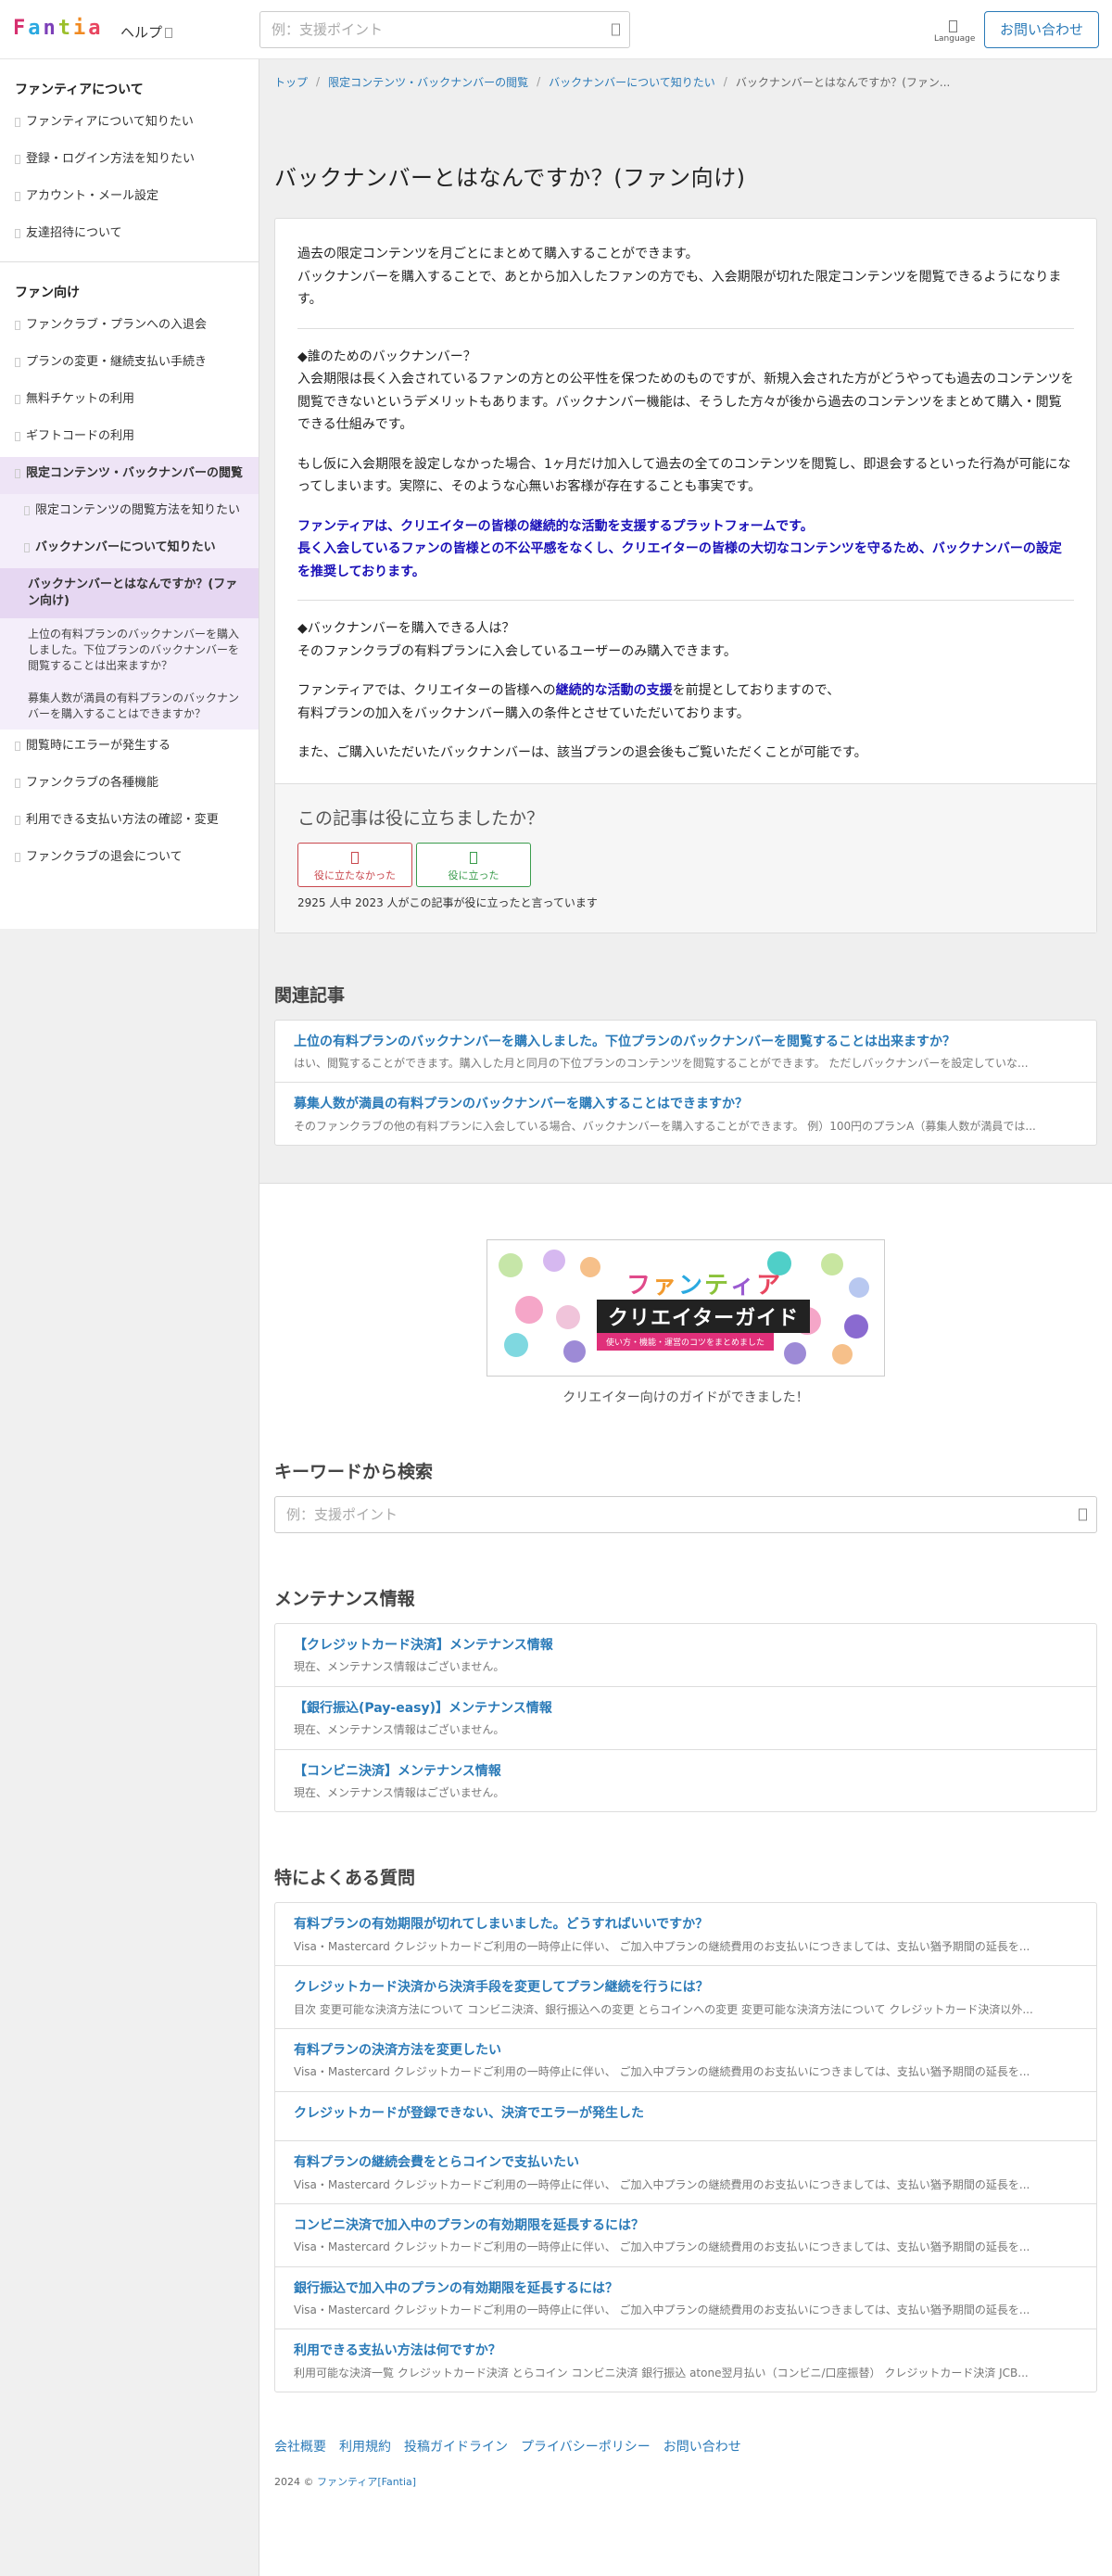  Describe the element at coordinates (686, 1708) in the screenshot. I see `maintenance-link: 【銀行振込(Pay-easy)】メンテナンス情報` at that location.